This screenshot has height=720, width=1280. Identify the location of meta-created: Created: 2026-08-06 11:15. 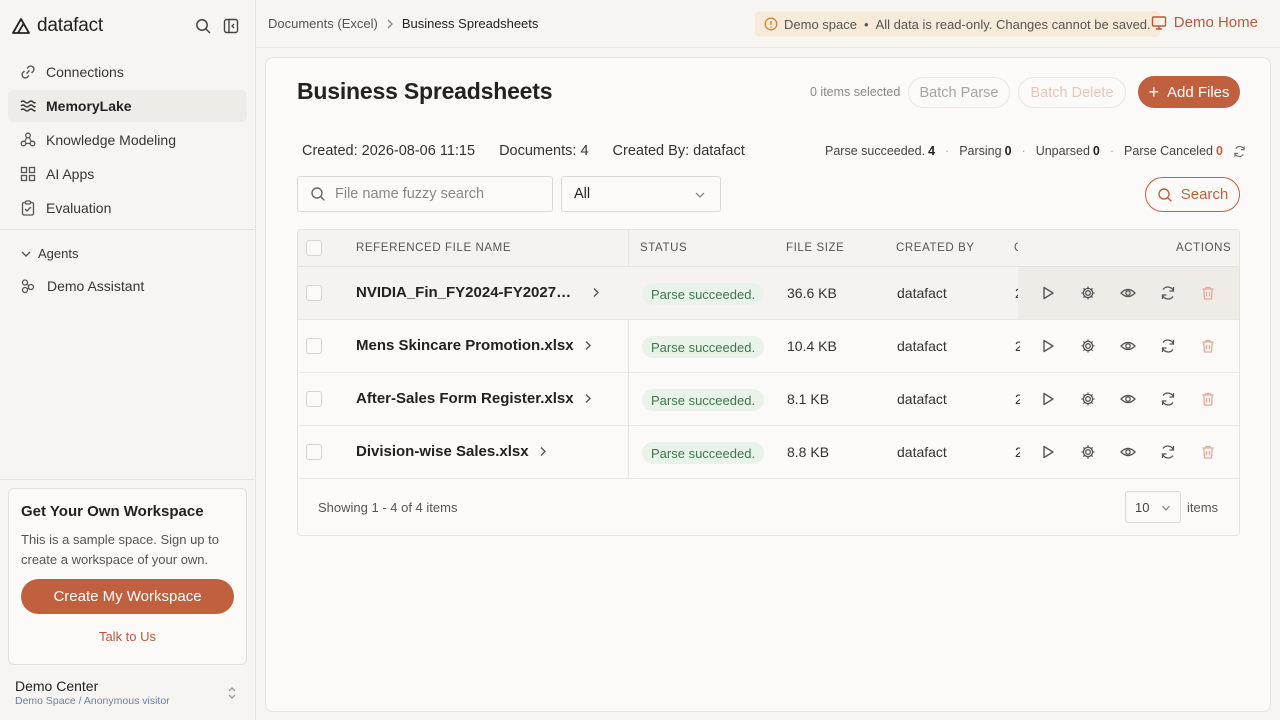
(389, 151).